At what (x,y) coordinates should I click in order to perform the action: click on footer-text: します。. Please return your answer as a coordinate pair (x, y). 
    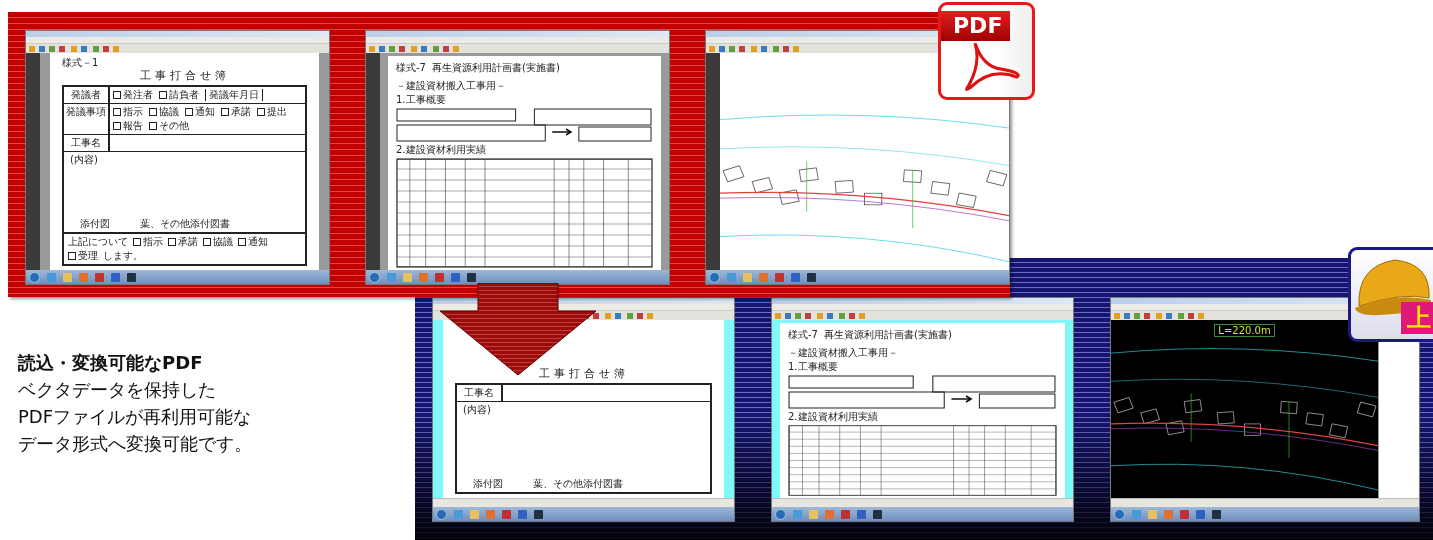
    Looking at the image, I should click on (123, 256).